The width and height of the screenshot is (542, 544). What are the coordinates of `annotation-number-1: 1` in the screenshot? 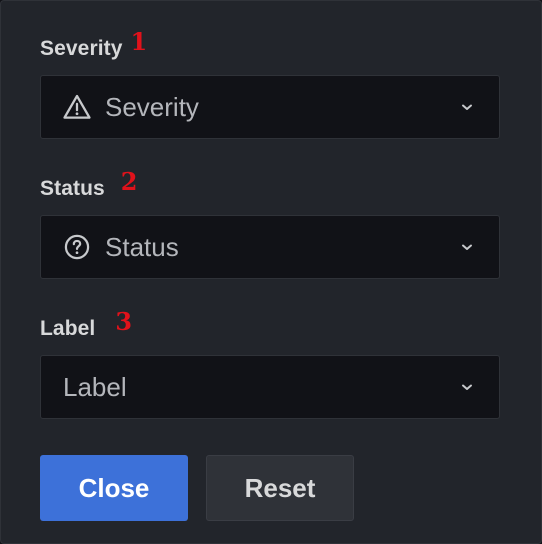 It's located at (139, 41).